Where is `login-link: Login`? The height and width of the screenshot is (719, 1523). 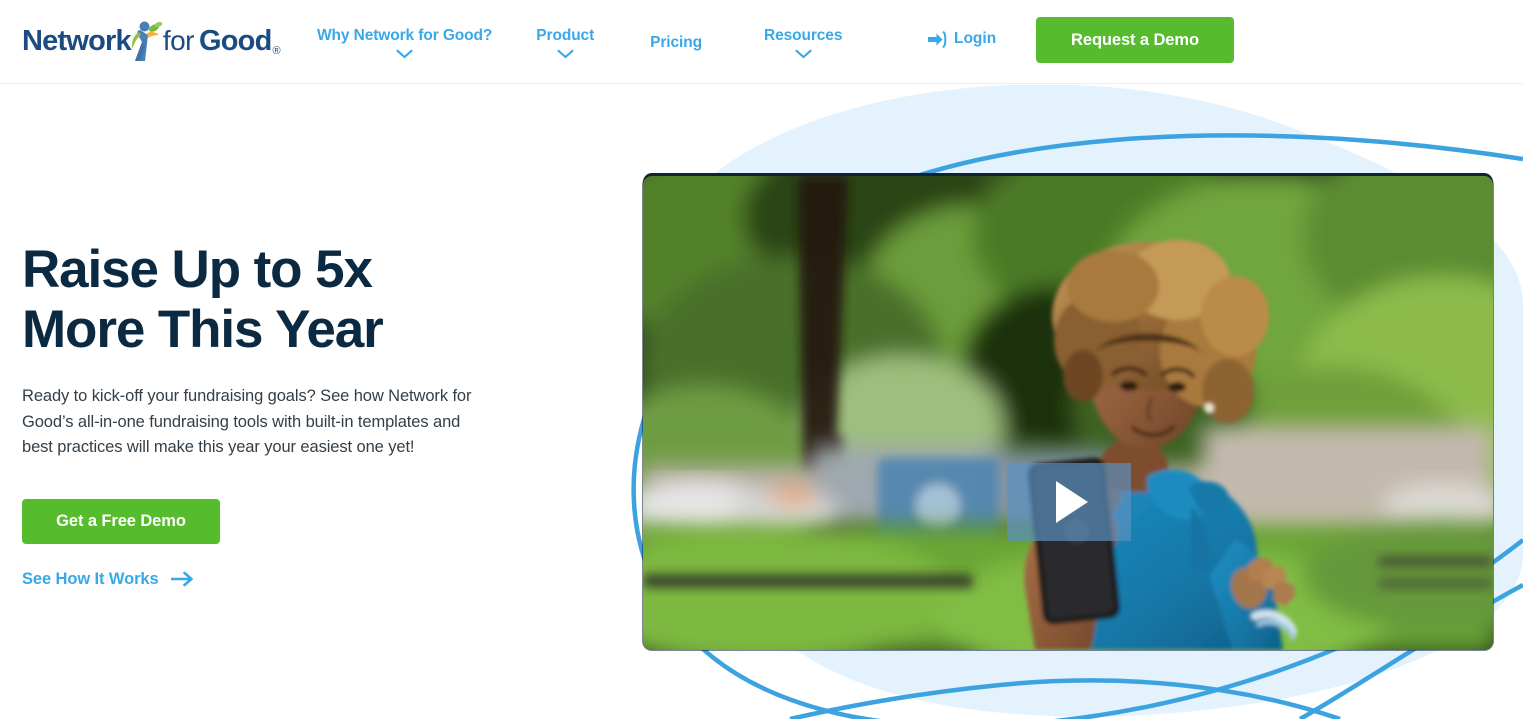 login-link: Login is located at coordinates (962, 39).